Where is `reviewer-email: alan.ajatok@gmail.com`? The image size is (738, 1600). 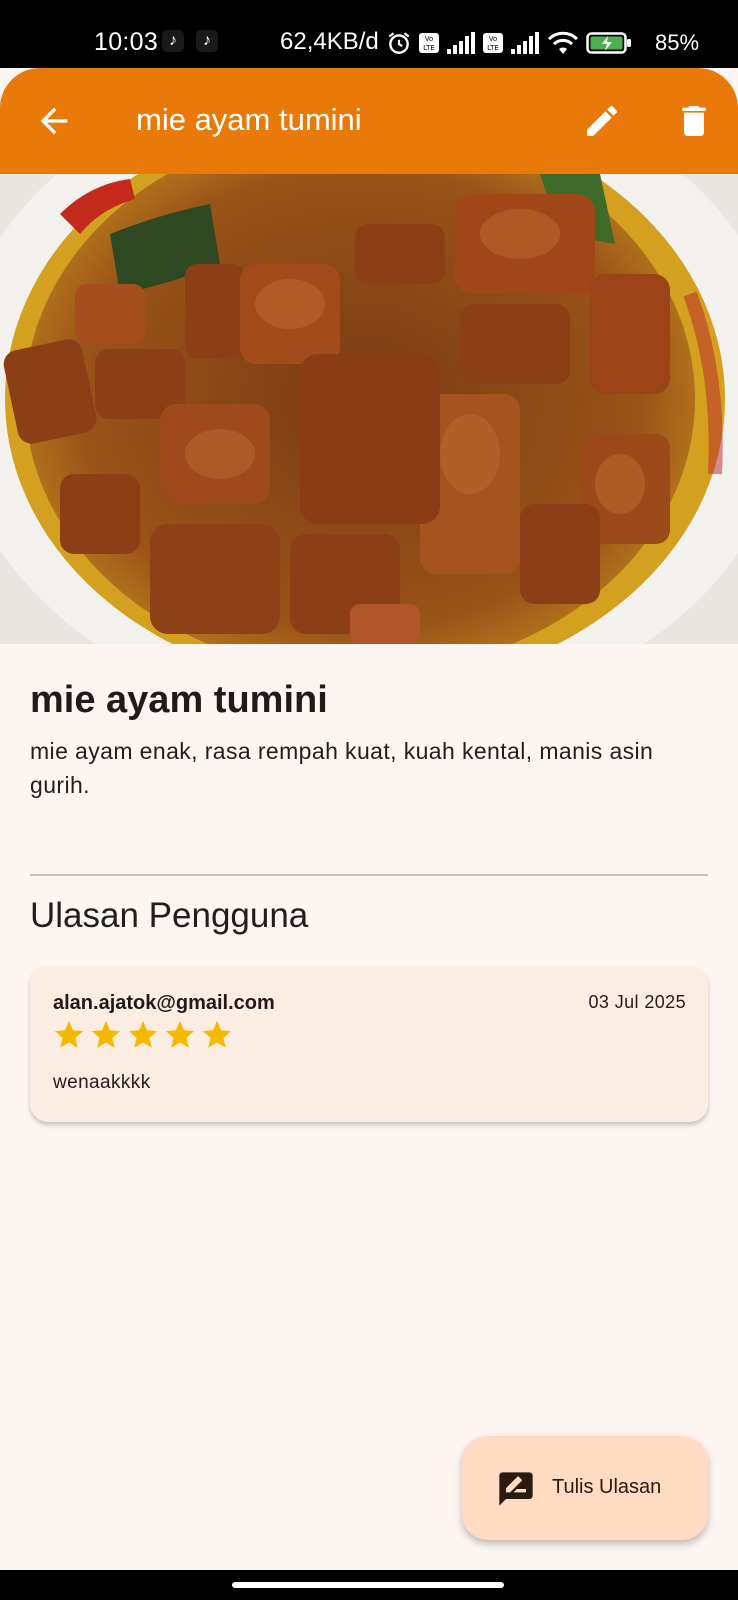 reviewer-email: alan.ajatok@gmail.com is located at coordinates (164, 1003).